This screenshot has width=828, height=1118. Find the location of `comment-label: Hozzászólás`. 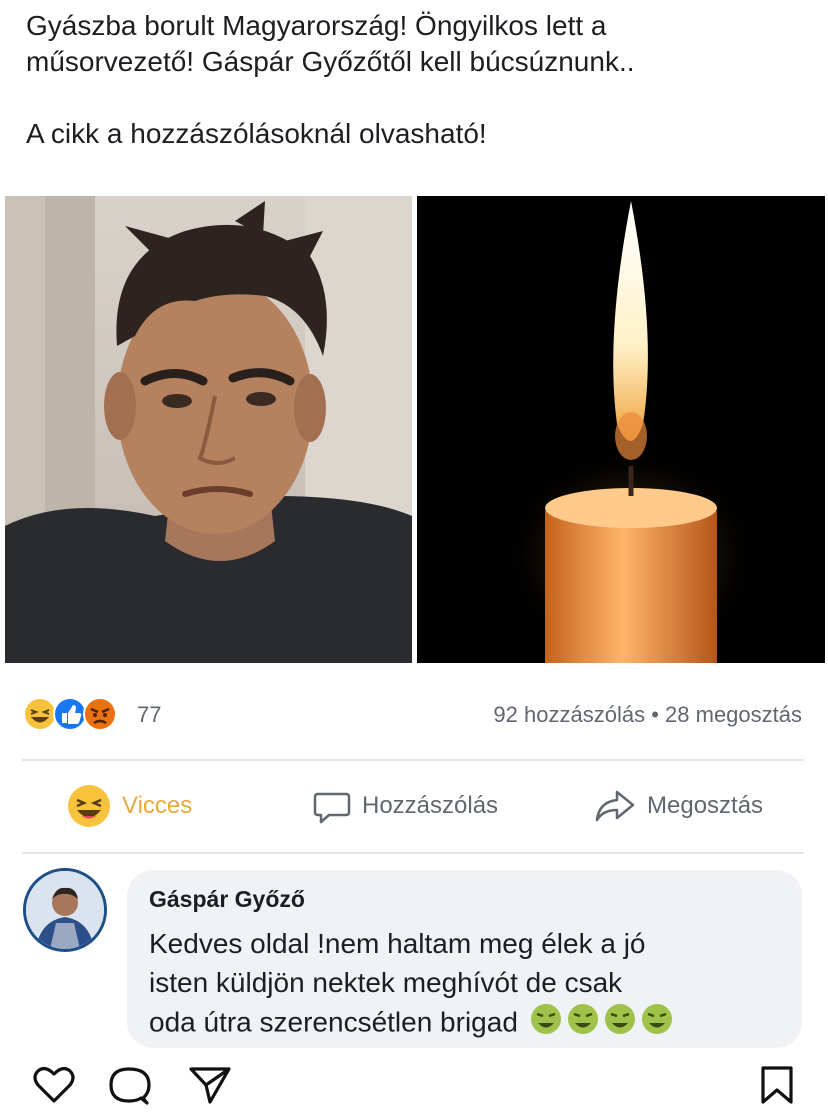

comment-label: Hozzászólás is located at coordinates (430, 805).